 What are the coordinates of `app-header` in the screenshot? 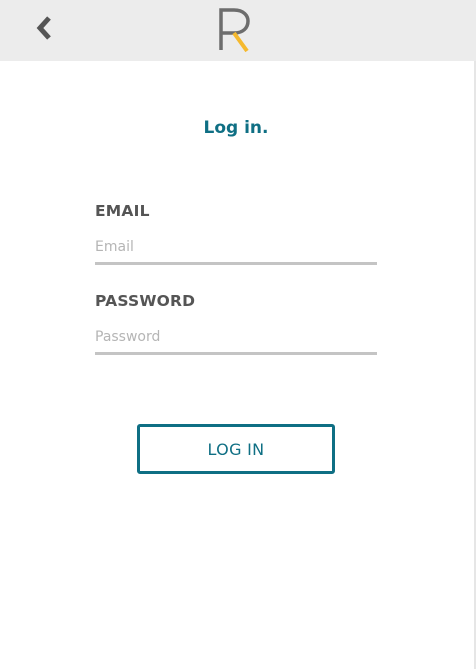 It's located at (238, 30).